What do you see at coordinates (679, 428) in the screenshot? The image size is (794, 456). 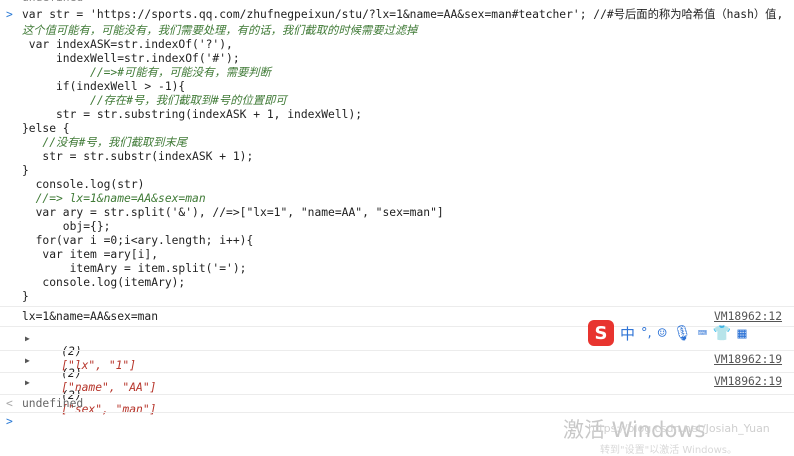 I see `csdn-watermark: https://blog.csdn.net/Josiah_Yuan` at bounding box center [679, 428].